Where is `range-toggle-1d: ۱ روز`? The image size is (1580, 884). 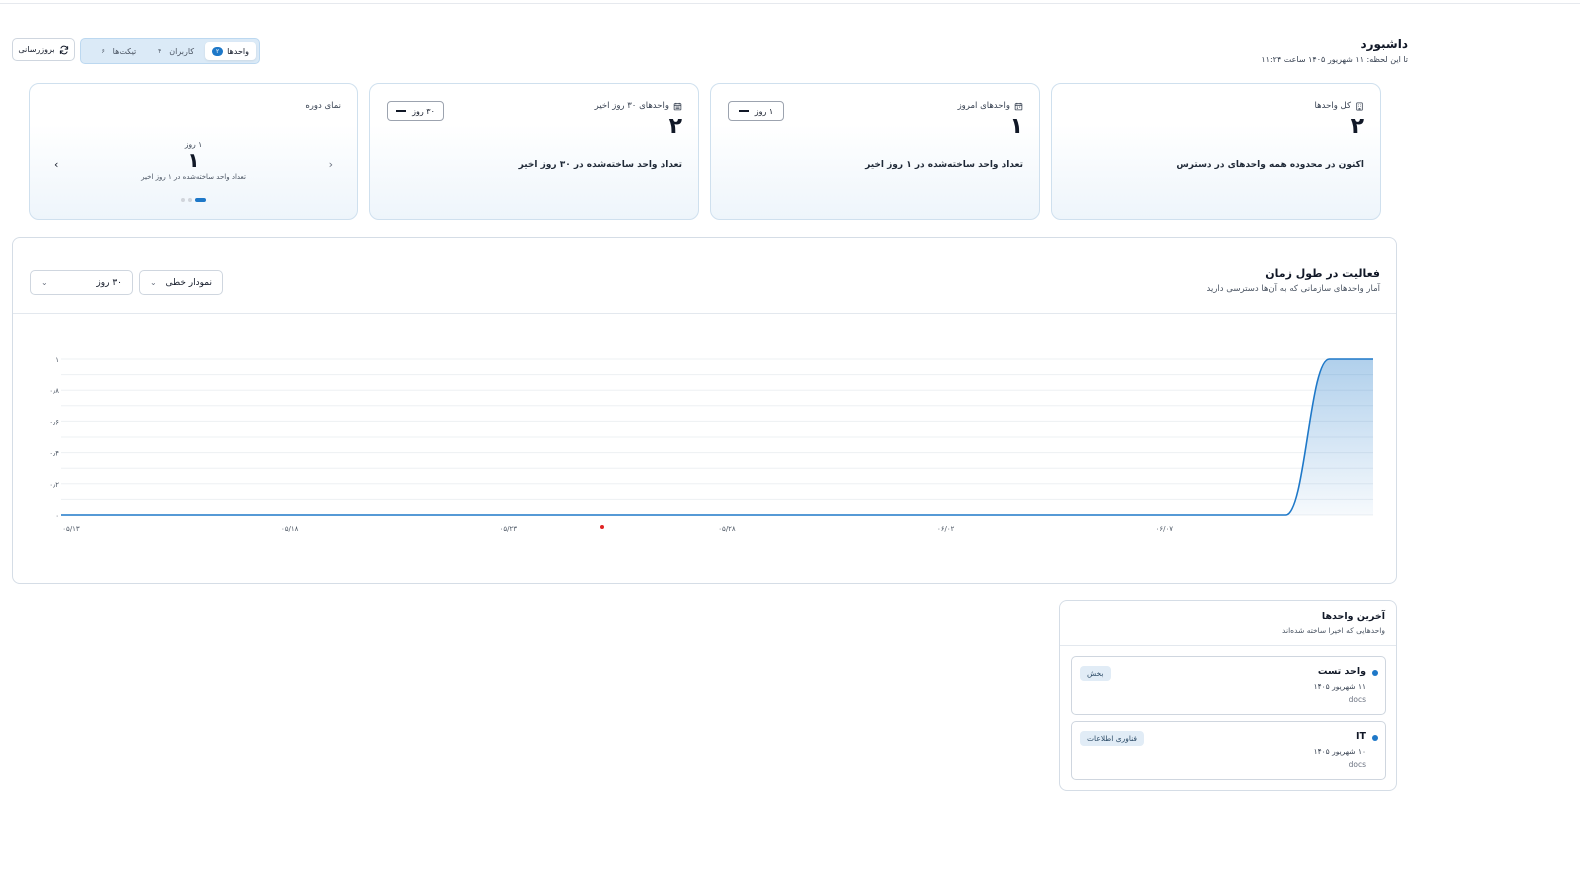
range-toggle-1d: ۱ روز is located at coordinates (756, 111).